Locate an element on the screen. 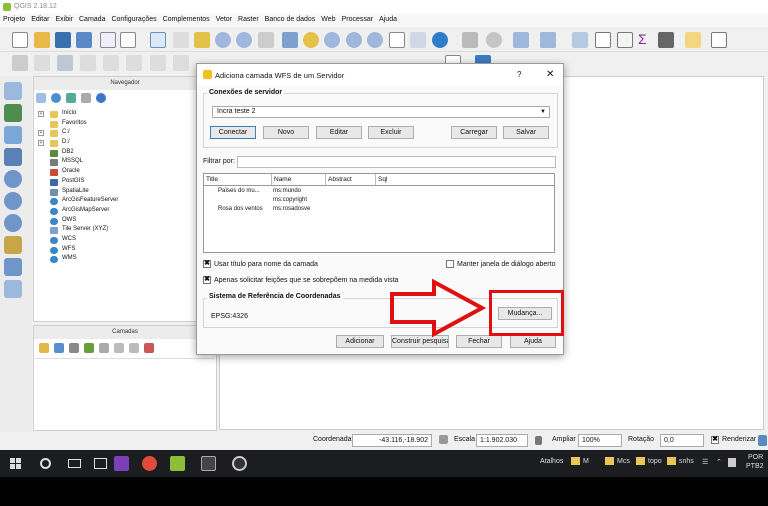  add-wfs-layer-icon is located at coordinates (13, 223).